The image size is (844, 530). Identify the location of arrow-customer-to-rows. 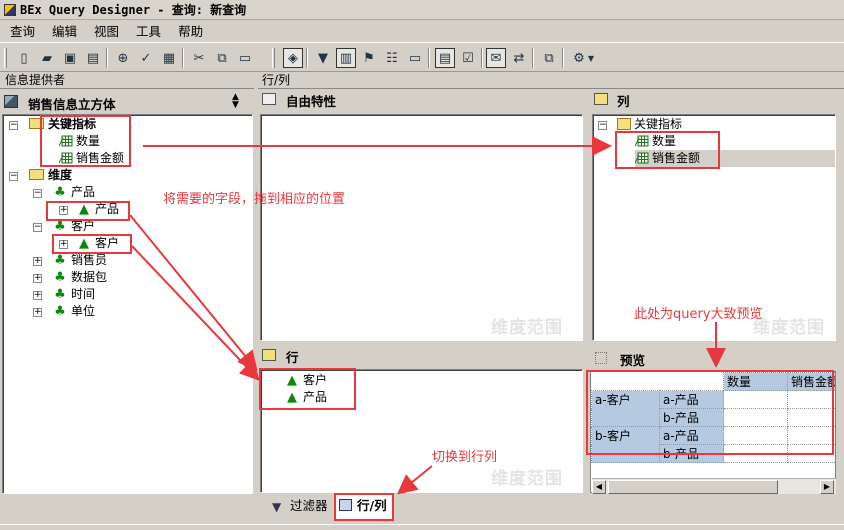
(195, 313).